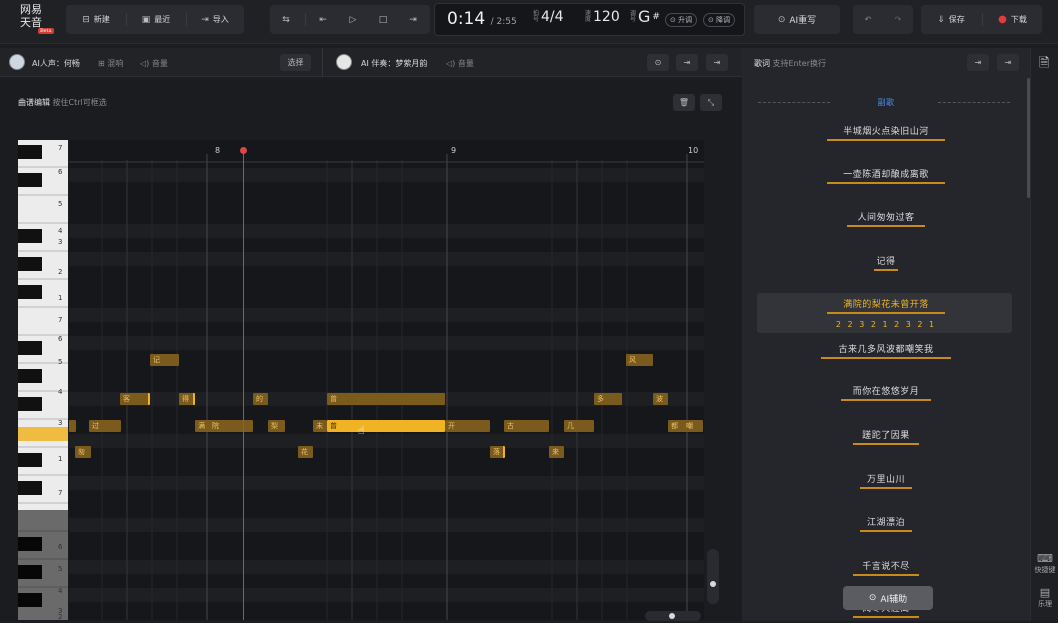  I want to click on note: 波, so click(660, 399).